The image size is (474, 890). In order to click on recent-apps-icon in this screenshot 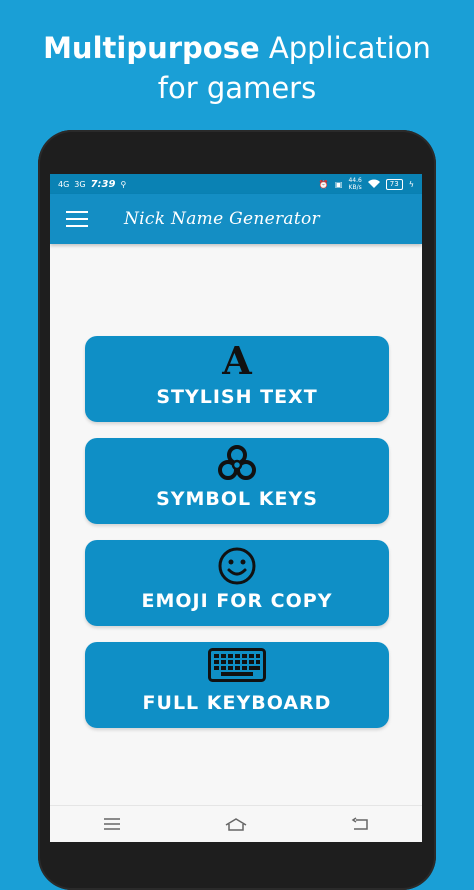, I will do `click(112, 824)`.